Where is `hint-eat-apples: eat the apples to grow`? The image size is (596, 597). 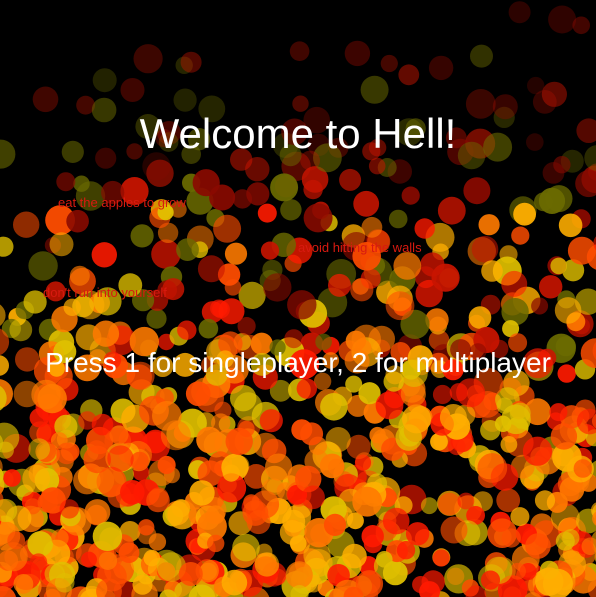 hint-eat-apples: eat the apples to grow is located at coordinates (122, 202).